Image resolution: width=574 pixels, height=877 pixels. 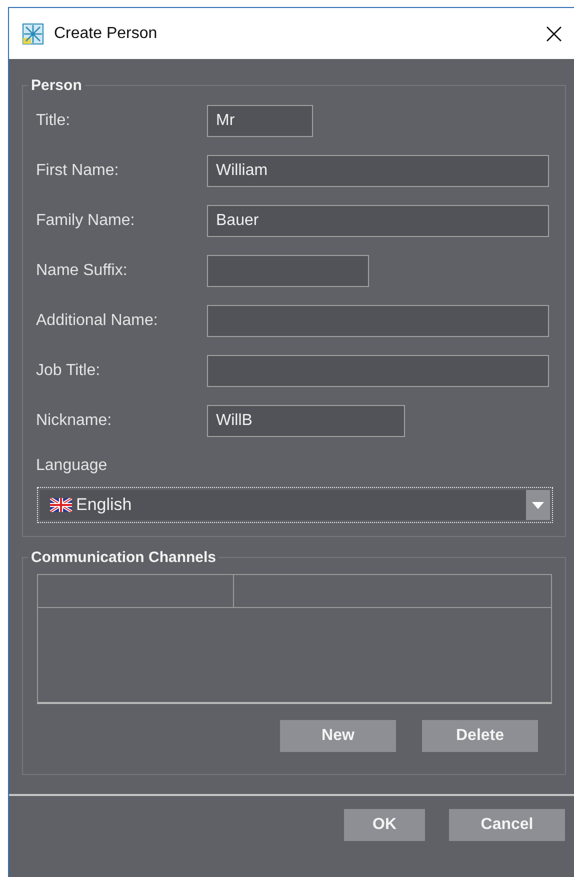 I want to click on field-label: Language, so click(x=72, y=466).